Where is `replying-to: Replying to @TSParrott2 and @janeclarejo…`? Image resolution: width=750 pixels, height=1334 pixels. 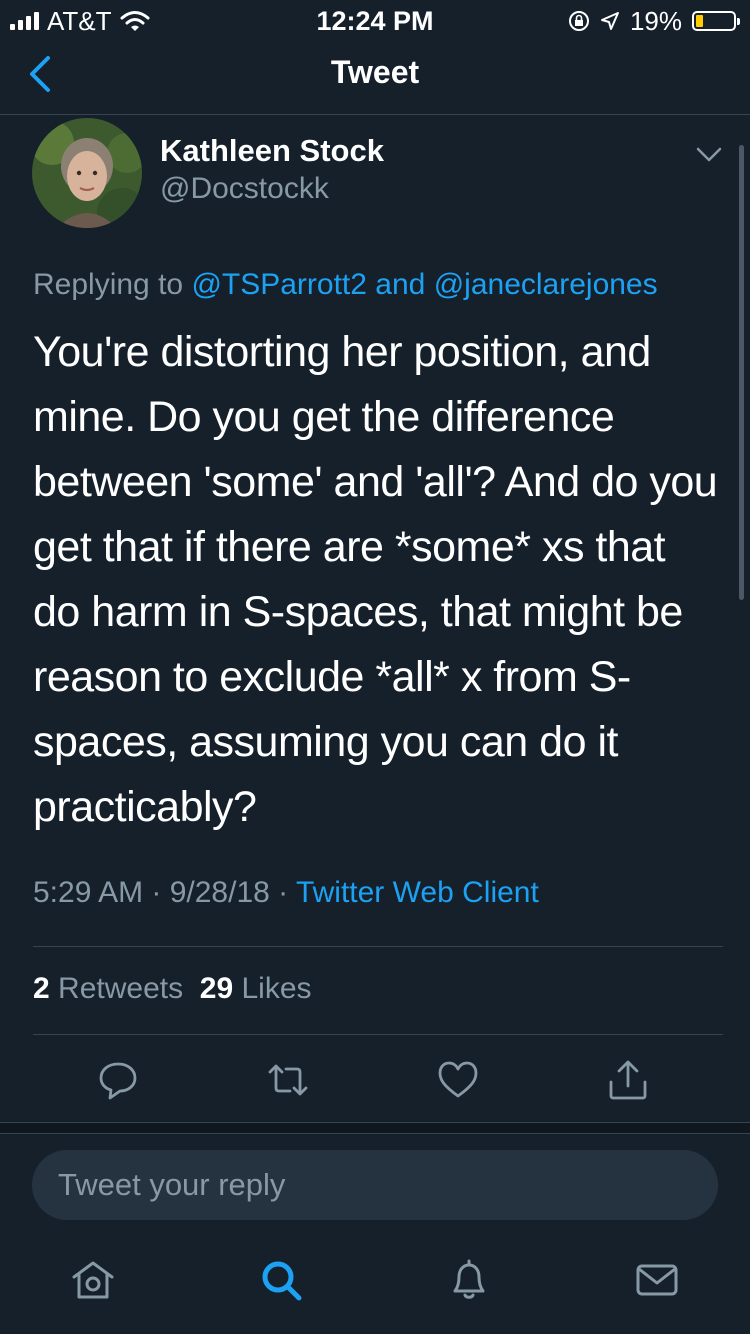
replying-to: Replying to @TSParrott2 and @janeclarejo… is located at coordinates (345, 285).